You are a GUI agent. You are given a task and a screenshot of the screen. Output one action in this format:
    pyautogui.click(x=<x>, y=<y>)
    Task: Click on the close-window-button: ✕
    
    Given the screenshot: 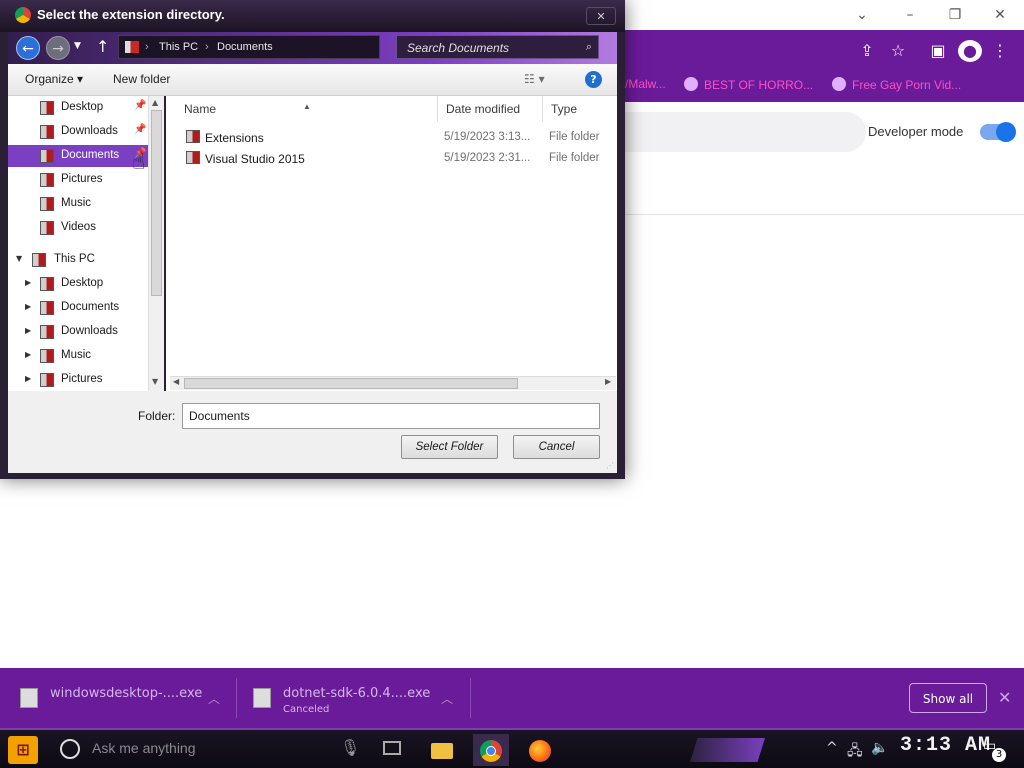 What is the action you would take?
    pyautogui.click(x=1000, y=15)
    